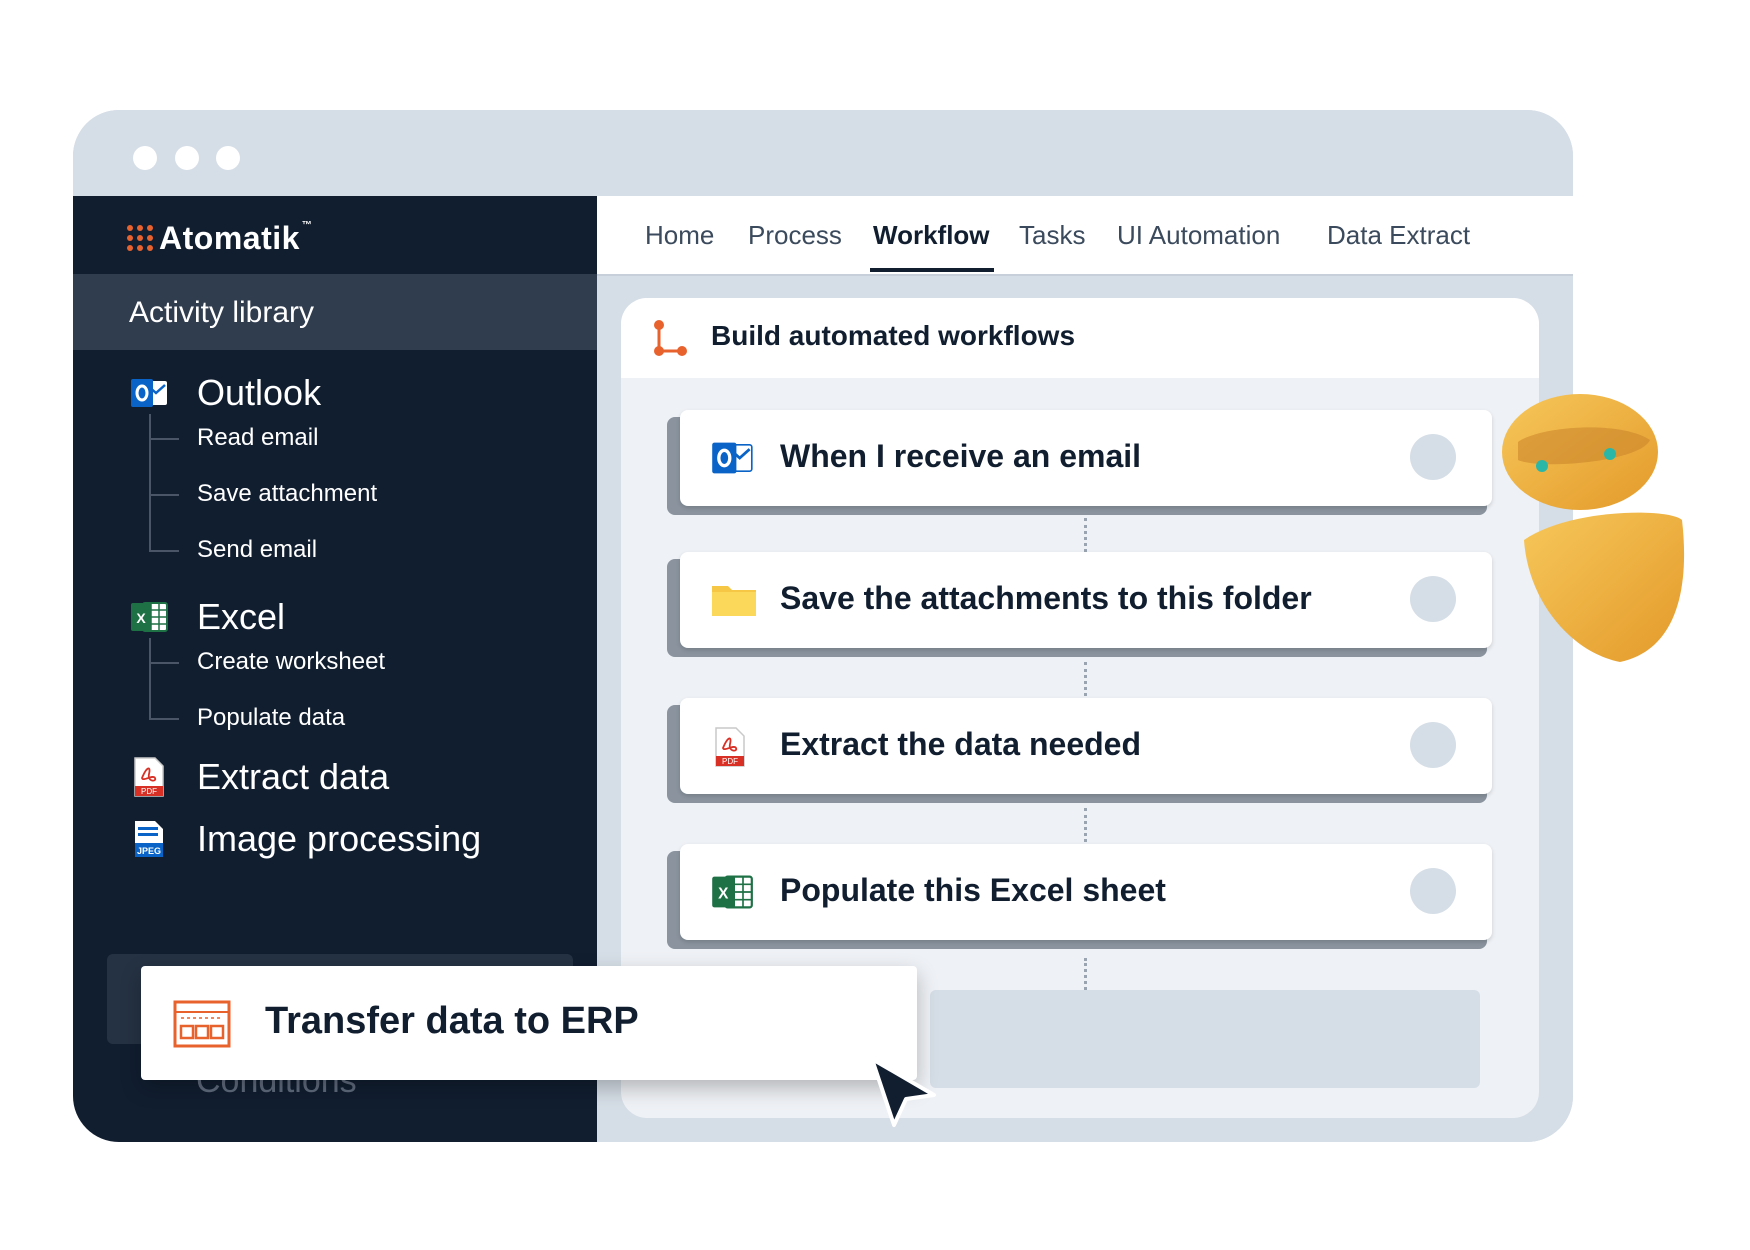  What do you see at coordinates (734, 601) in the screenshot?
I see `folder-icon` at bounding box center [734, 601].